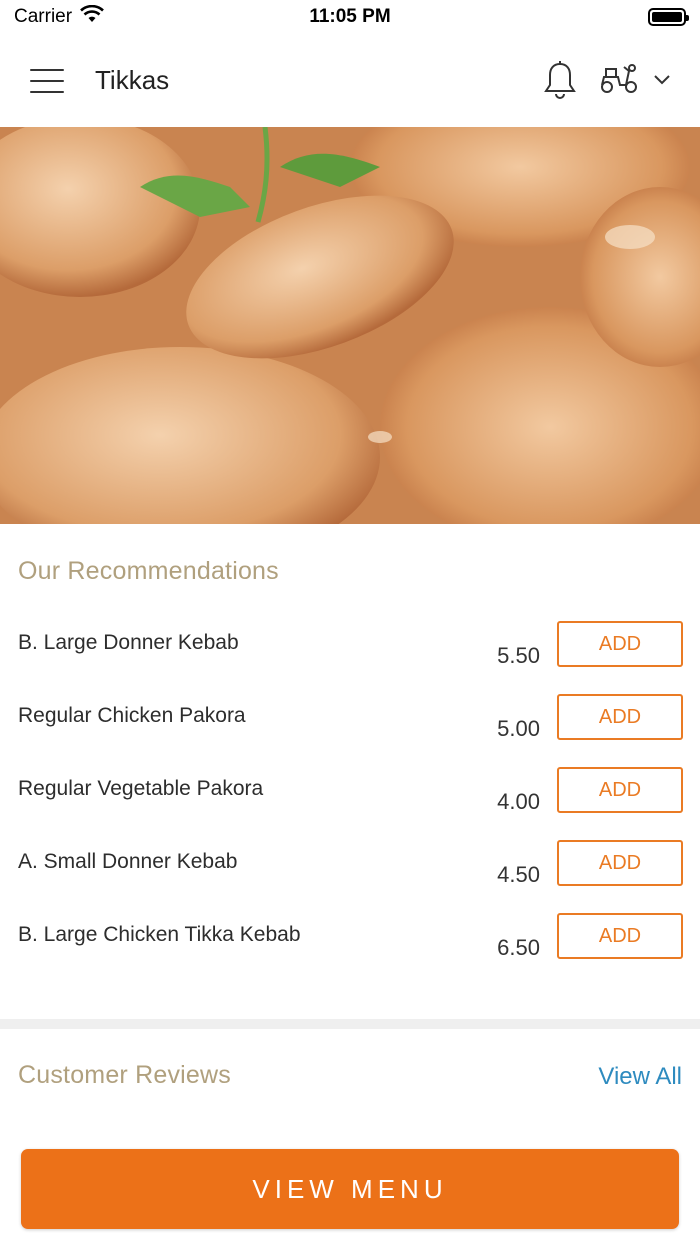  Describe the element at coordinates (132, 715) in the screenshot. I see `item-name: Regular Chicken Pakora` at that location.